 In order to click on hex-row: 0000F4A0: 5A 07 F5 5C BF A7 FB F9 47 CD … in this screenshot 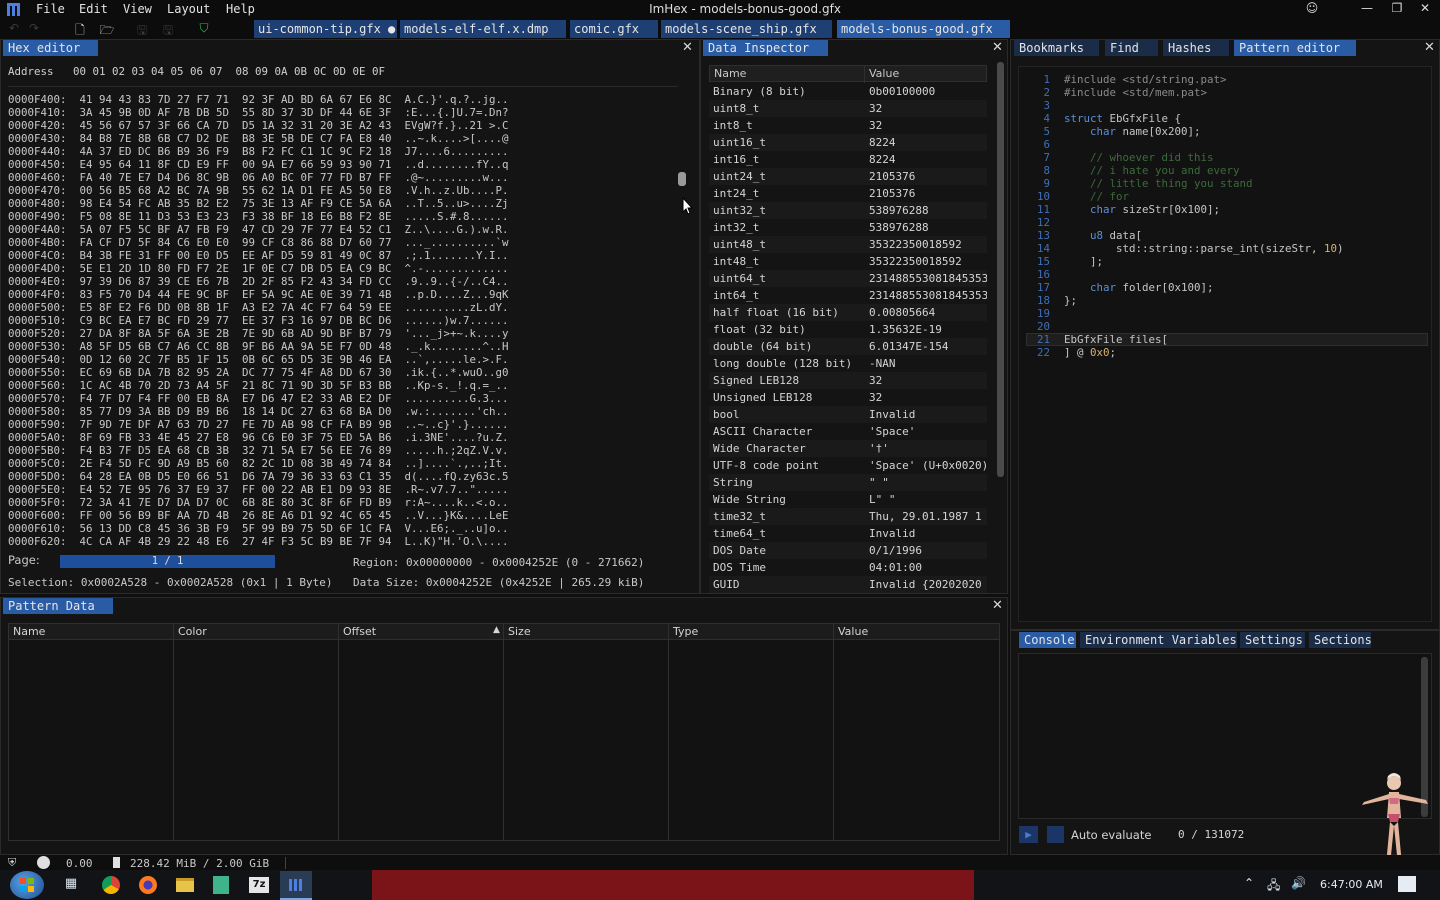, I will do `click(258, 229)`.